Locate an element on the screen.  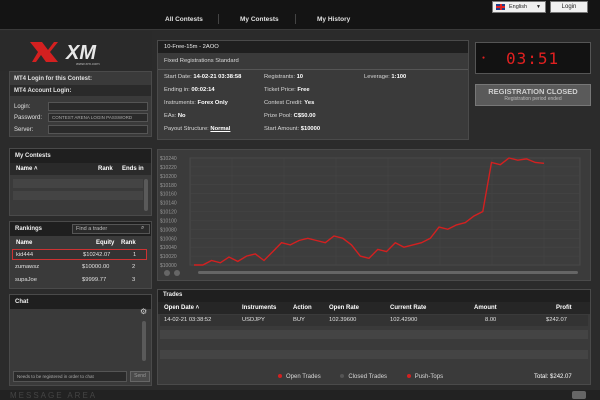
y-tick-label: $10220 is located at coordinates (168, 168).